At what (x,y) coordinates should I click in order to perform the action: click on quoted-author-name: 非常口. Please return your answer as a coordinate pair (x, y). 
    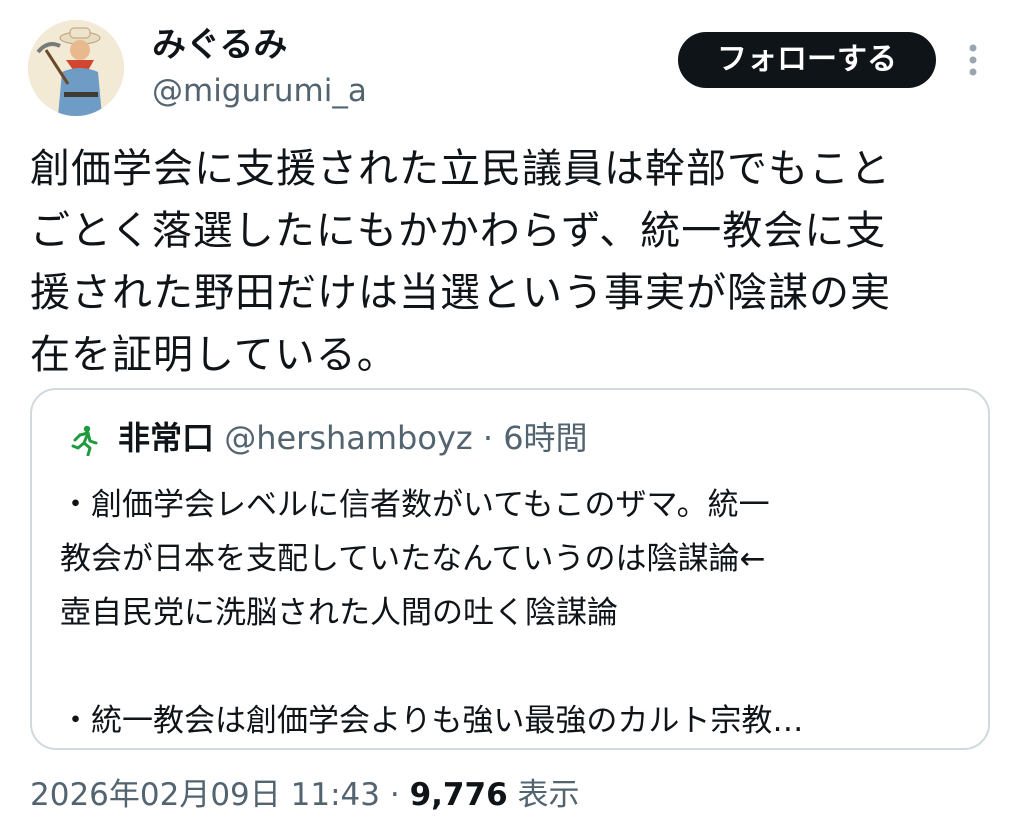
    Looking at the image, I should click on (166, 438).